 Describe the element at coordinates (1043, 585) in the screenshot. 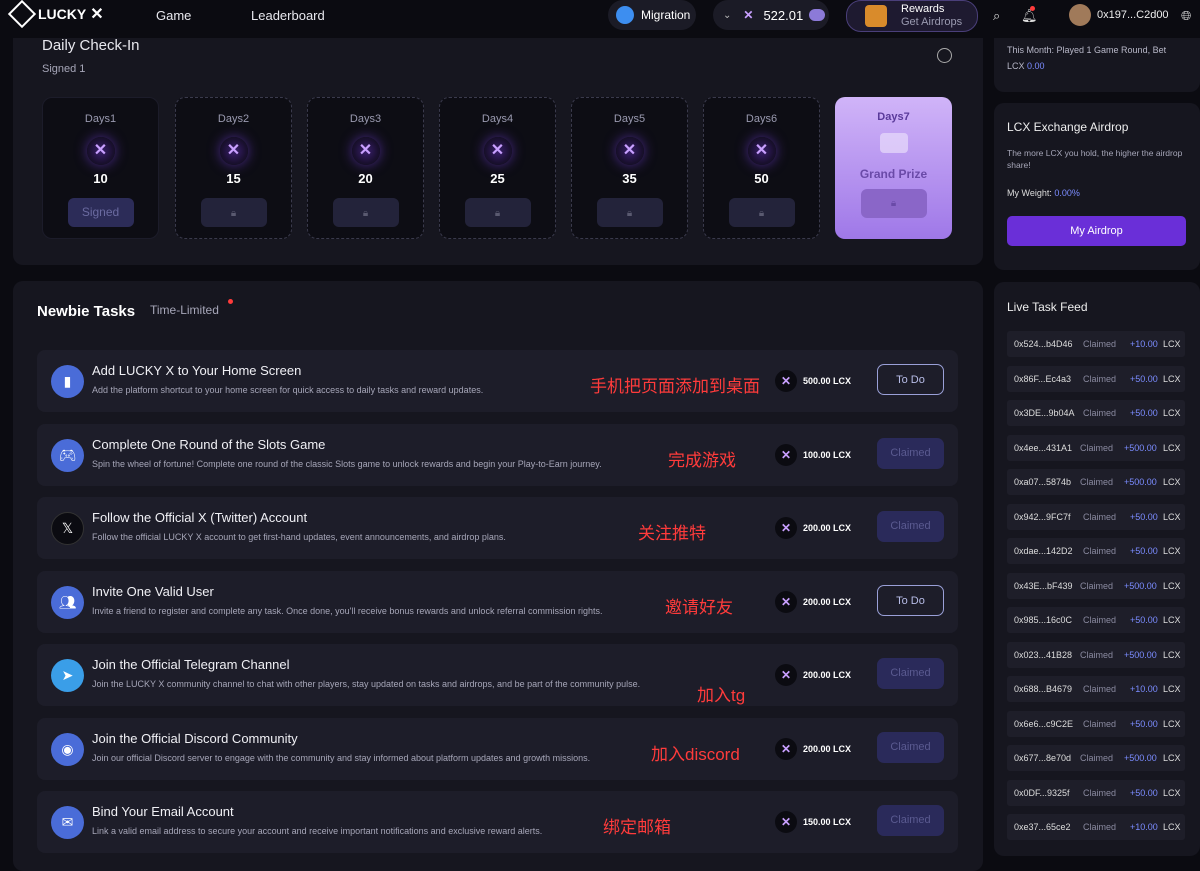

I see `feed-address: 0x43E...bF439` at that location.